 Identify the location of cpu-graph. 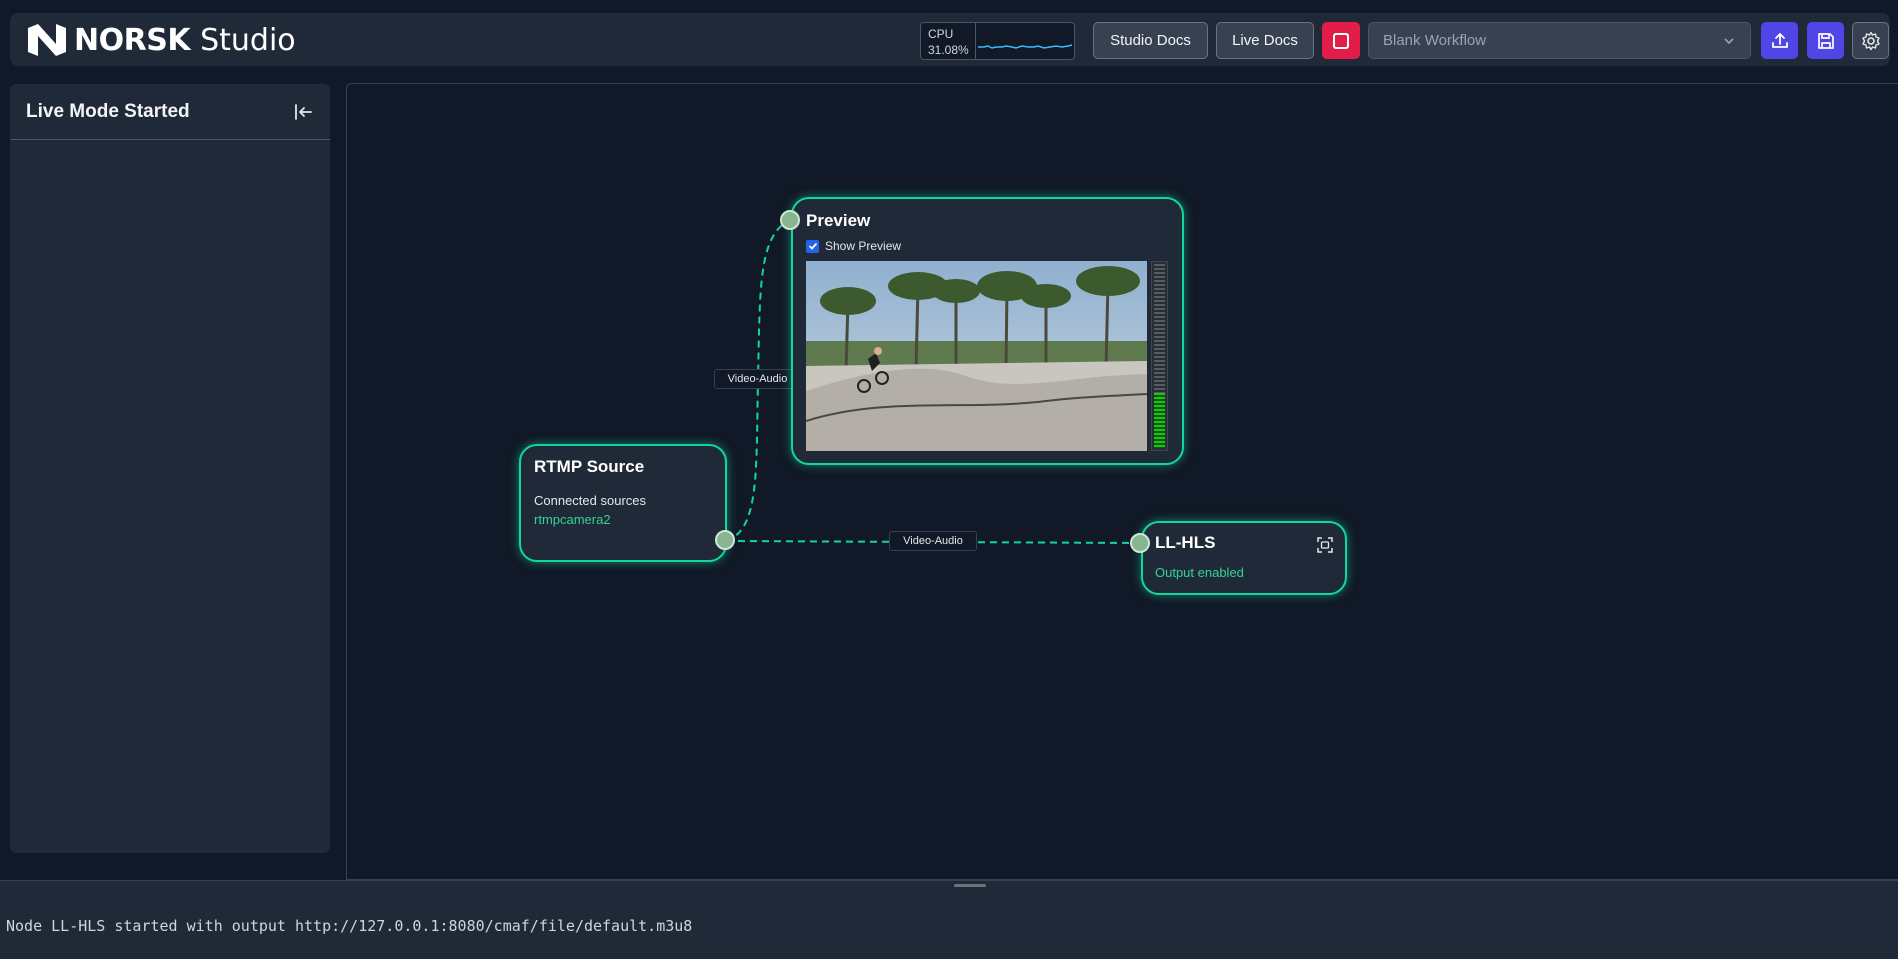
(1025, 41).